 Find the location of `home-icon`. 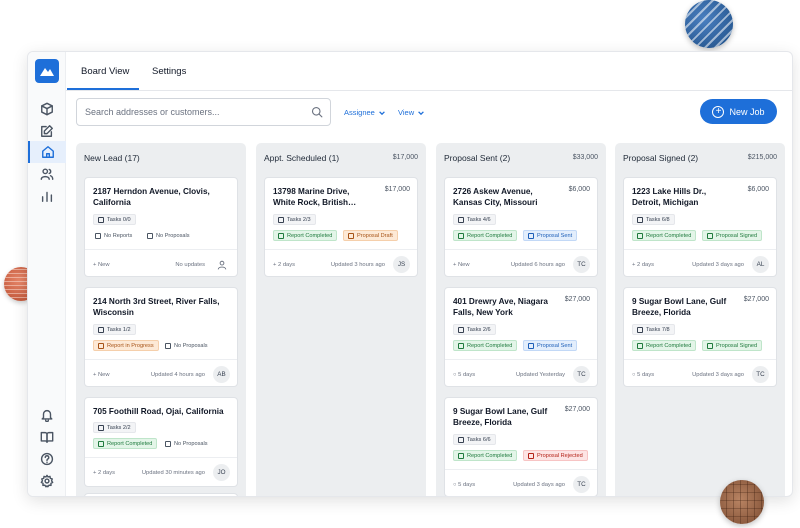

home-icon is located at coordinates (47, 152).